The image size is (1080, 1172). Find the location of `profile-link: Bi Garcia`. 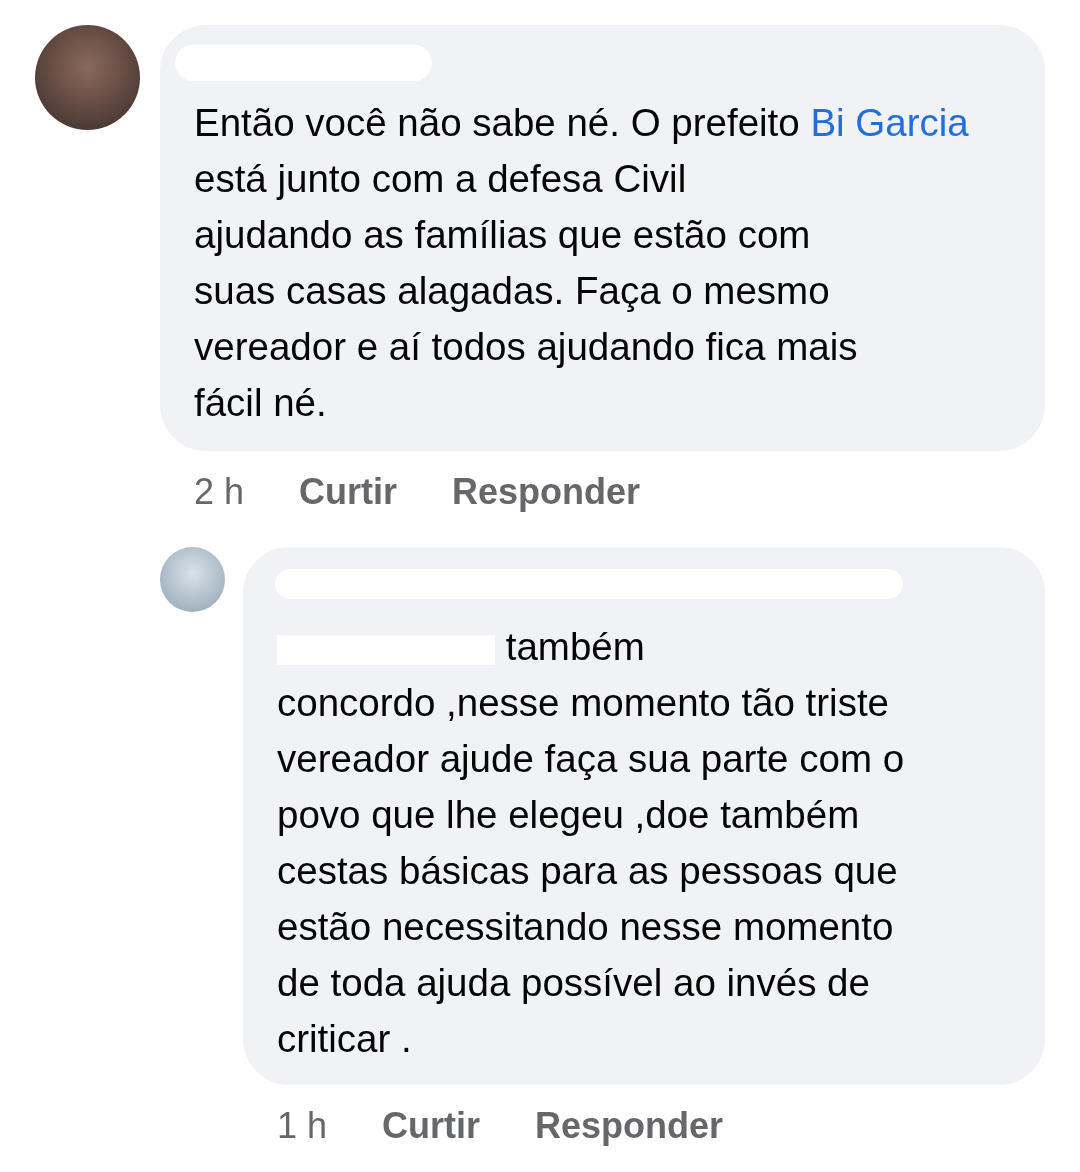

profile-link: Bi Garcia is located at coordinates (889, 122).